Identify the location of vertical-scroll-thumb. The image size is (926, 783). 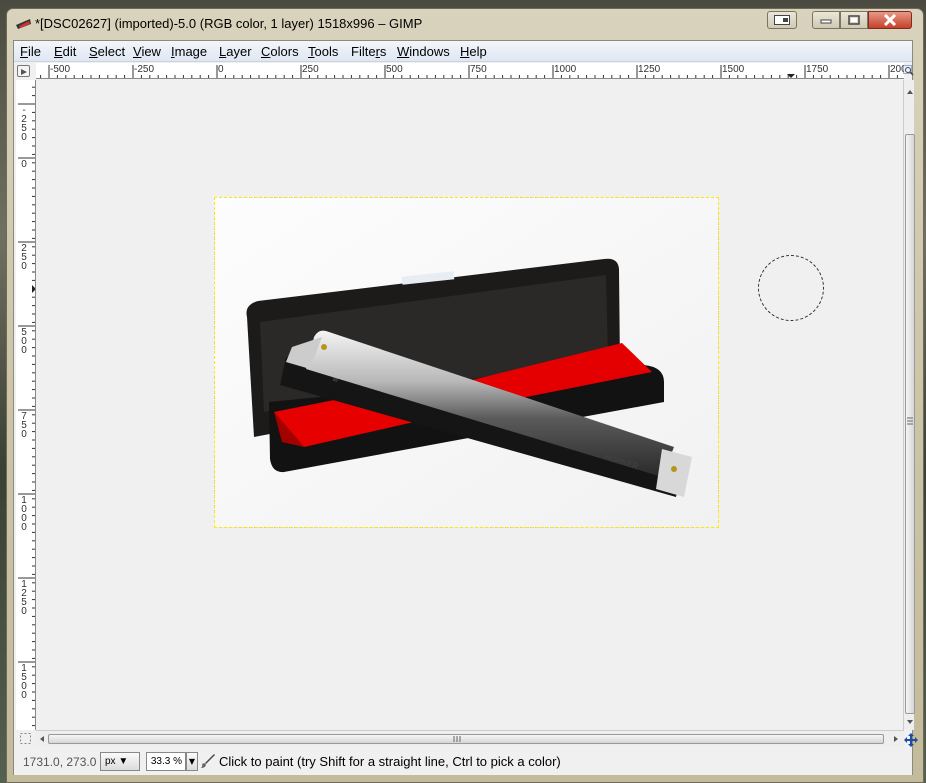
(910, 424).